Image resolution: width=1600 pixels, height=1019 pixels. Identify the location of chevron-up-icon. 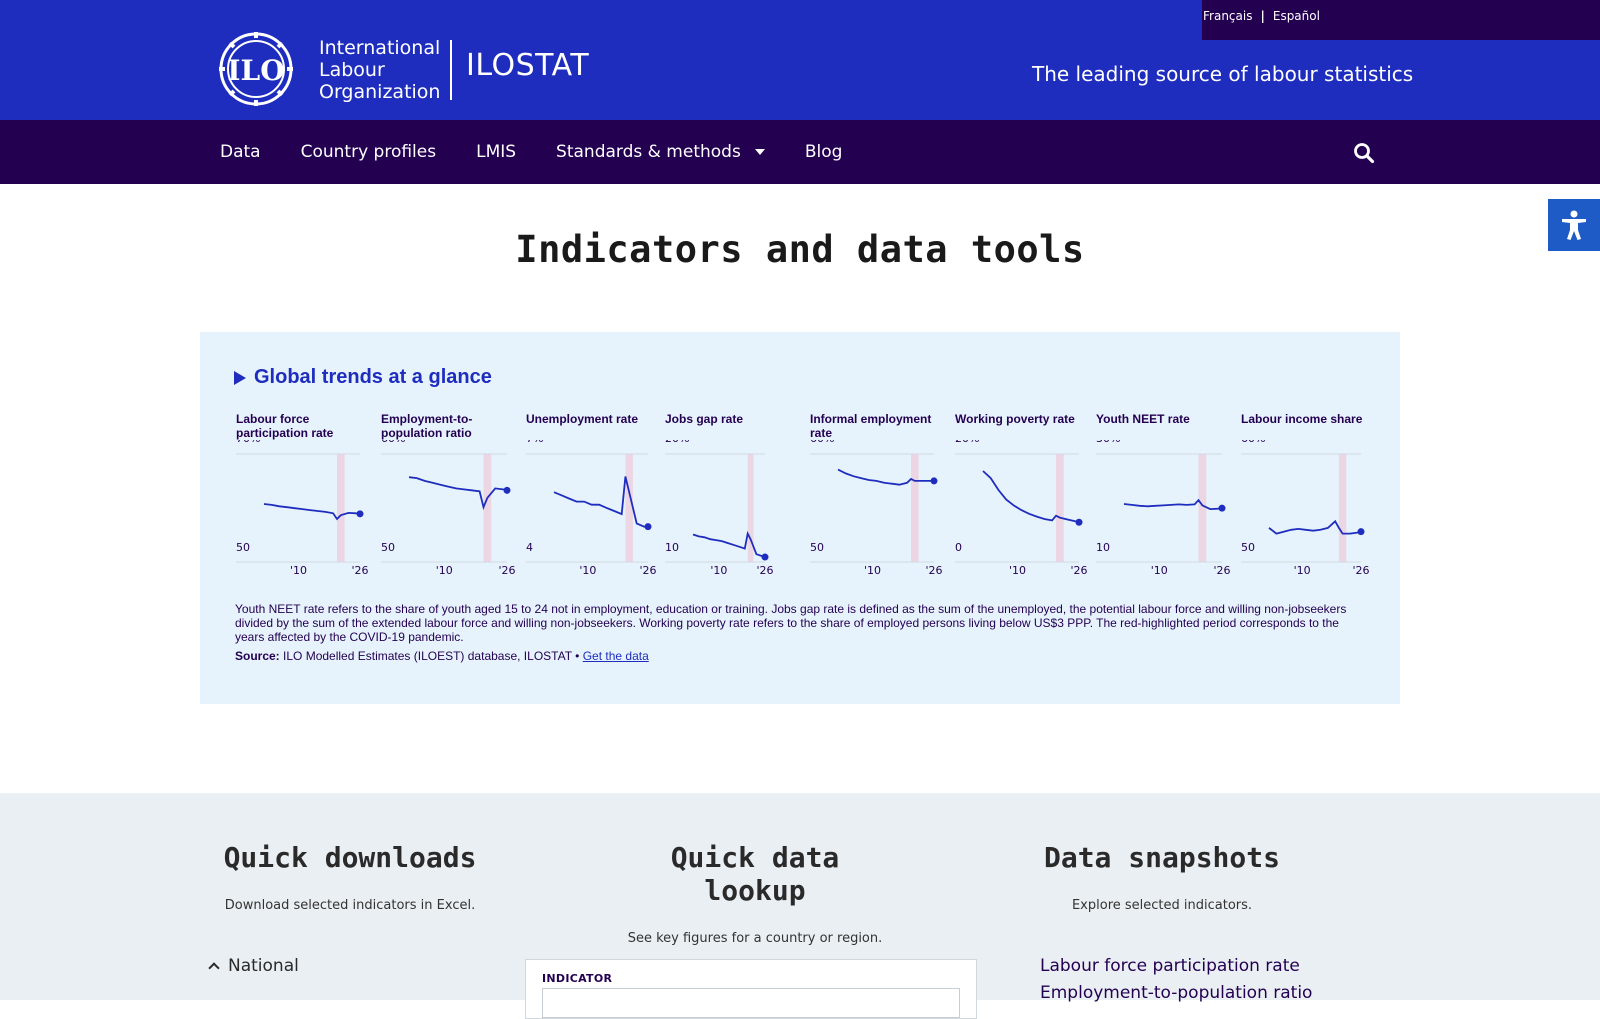
(214, 968).